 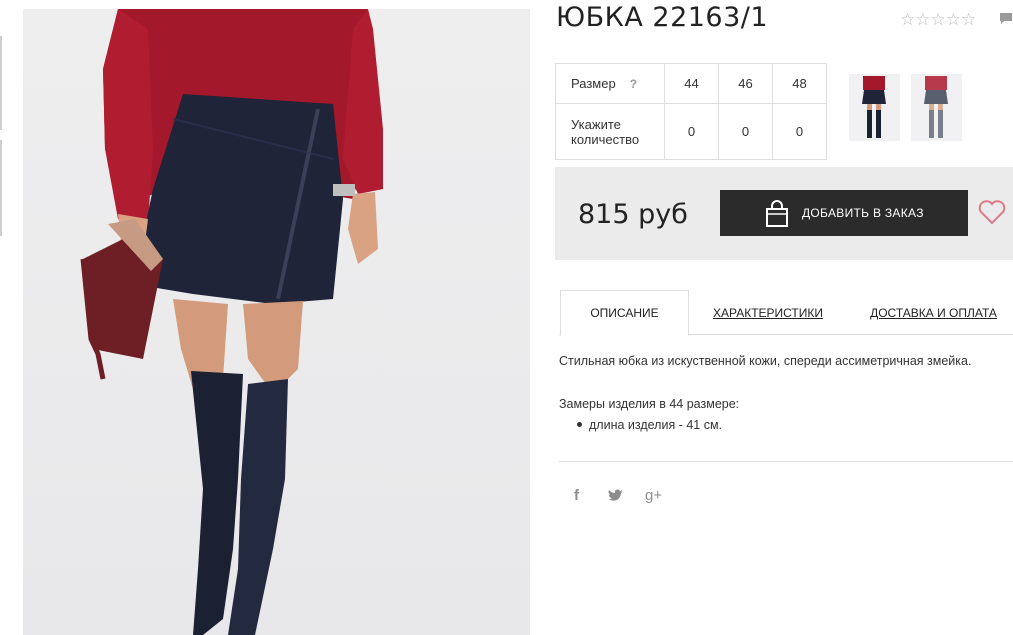 I want to click on quantity-input-44: 0, so click(x=691, y=131).